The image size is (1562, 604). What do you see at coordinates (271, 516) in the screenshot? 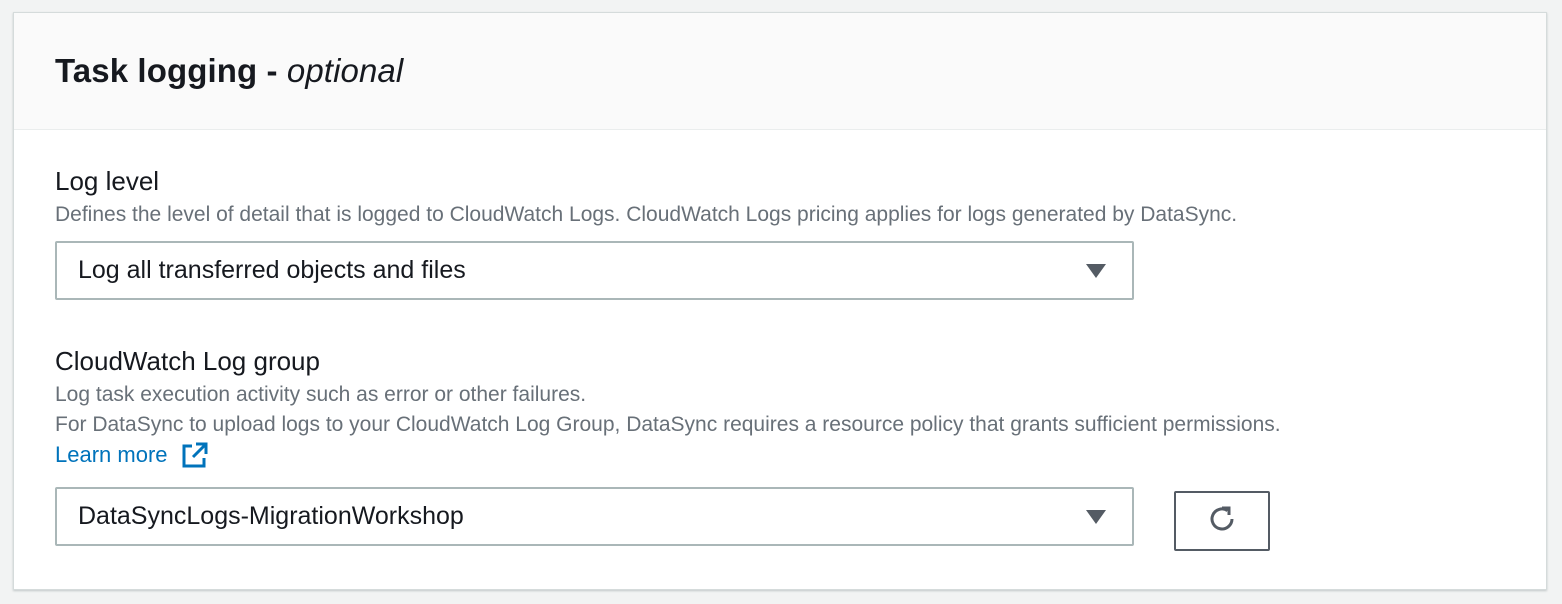
I see `log-group-selected-value: DataSyncLogs-MigrationWorkshop` at bounding box center [271, 516].